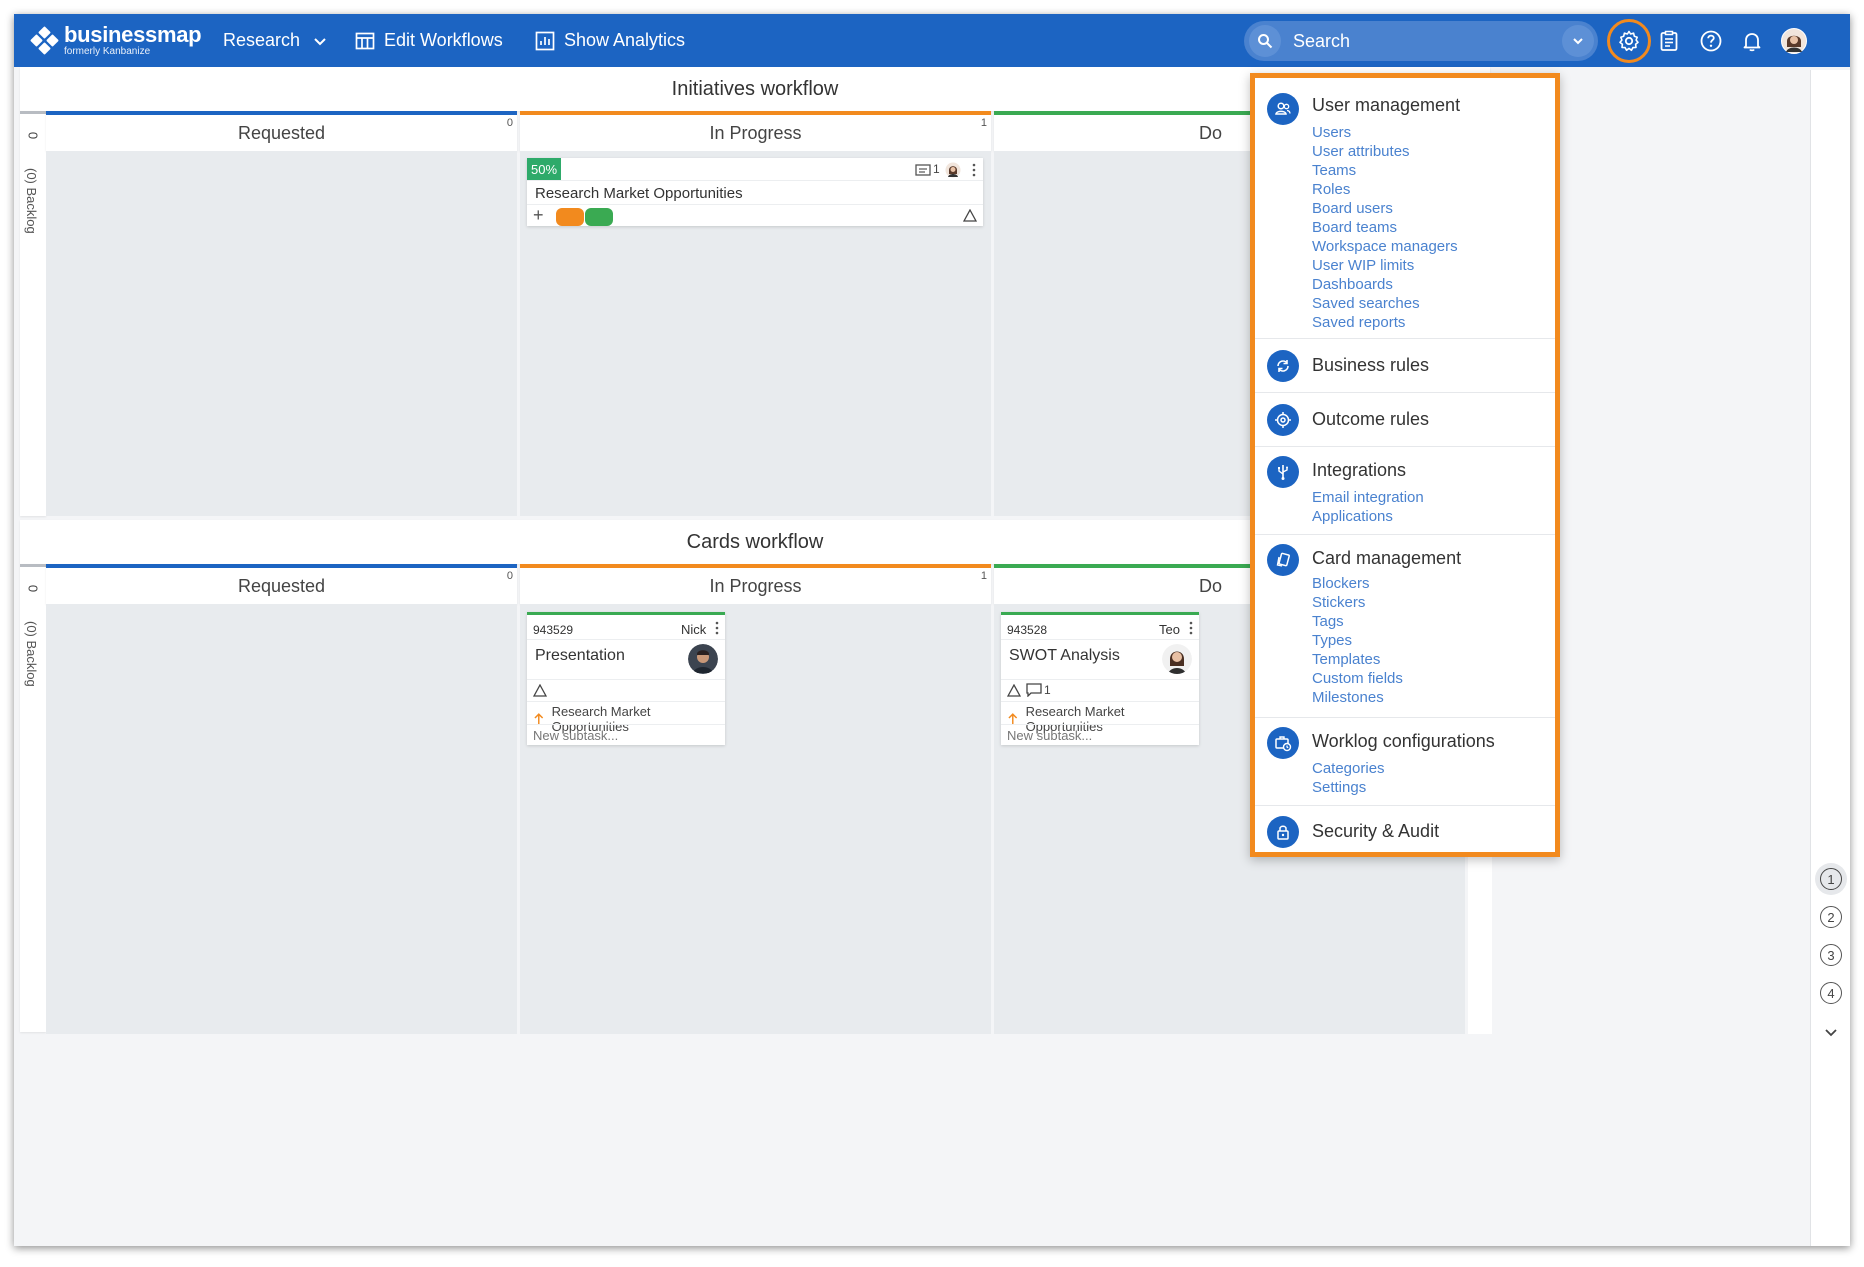  I want to click on menu-item-categories: Categories, so click(1348, 768).